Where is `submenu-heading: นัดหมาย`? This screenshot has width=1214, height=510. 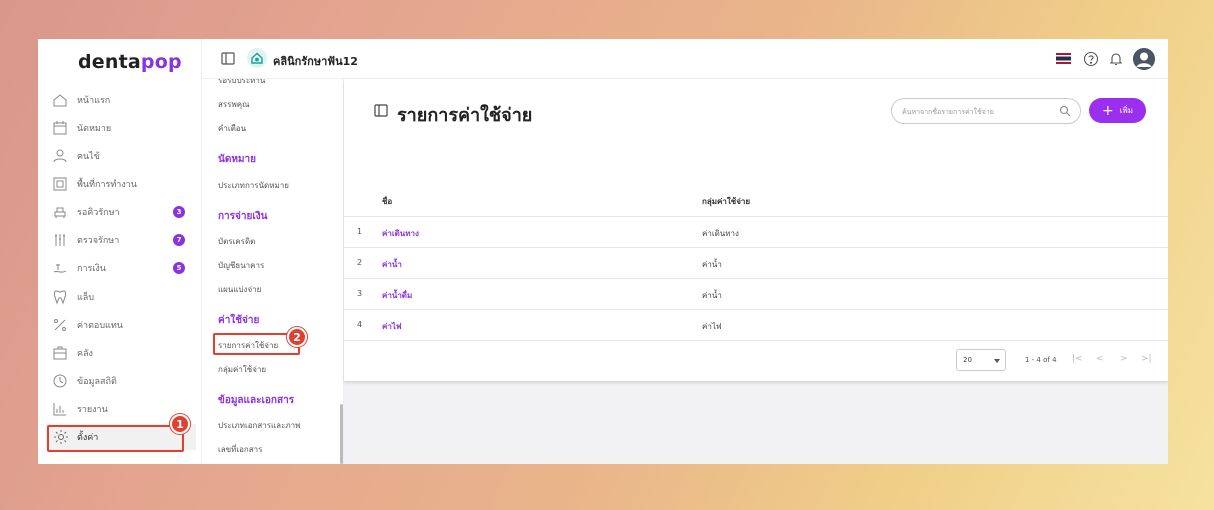
submenu-heading: นัดหมาย is located at coordinates (237, 159).